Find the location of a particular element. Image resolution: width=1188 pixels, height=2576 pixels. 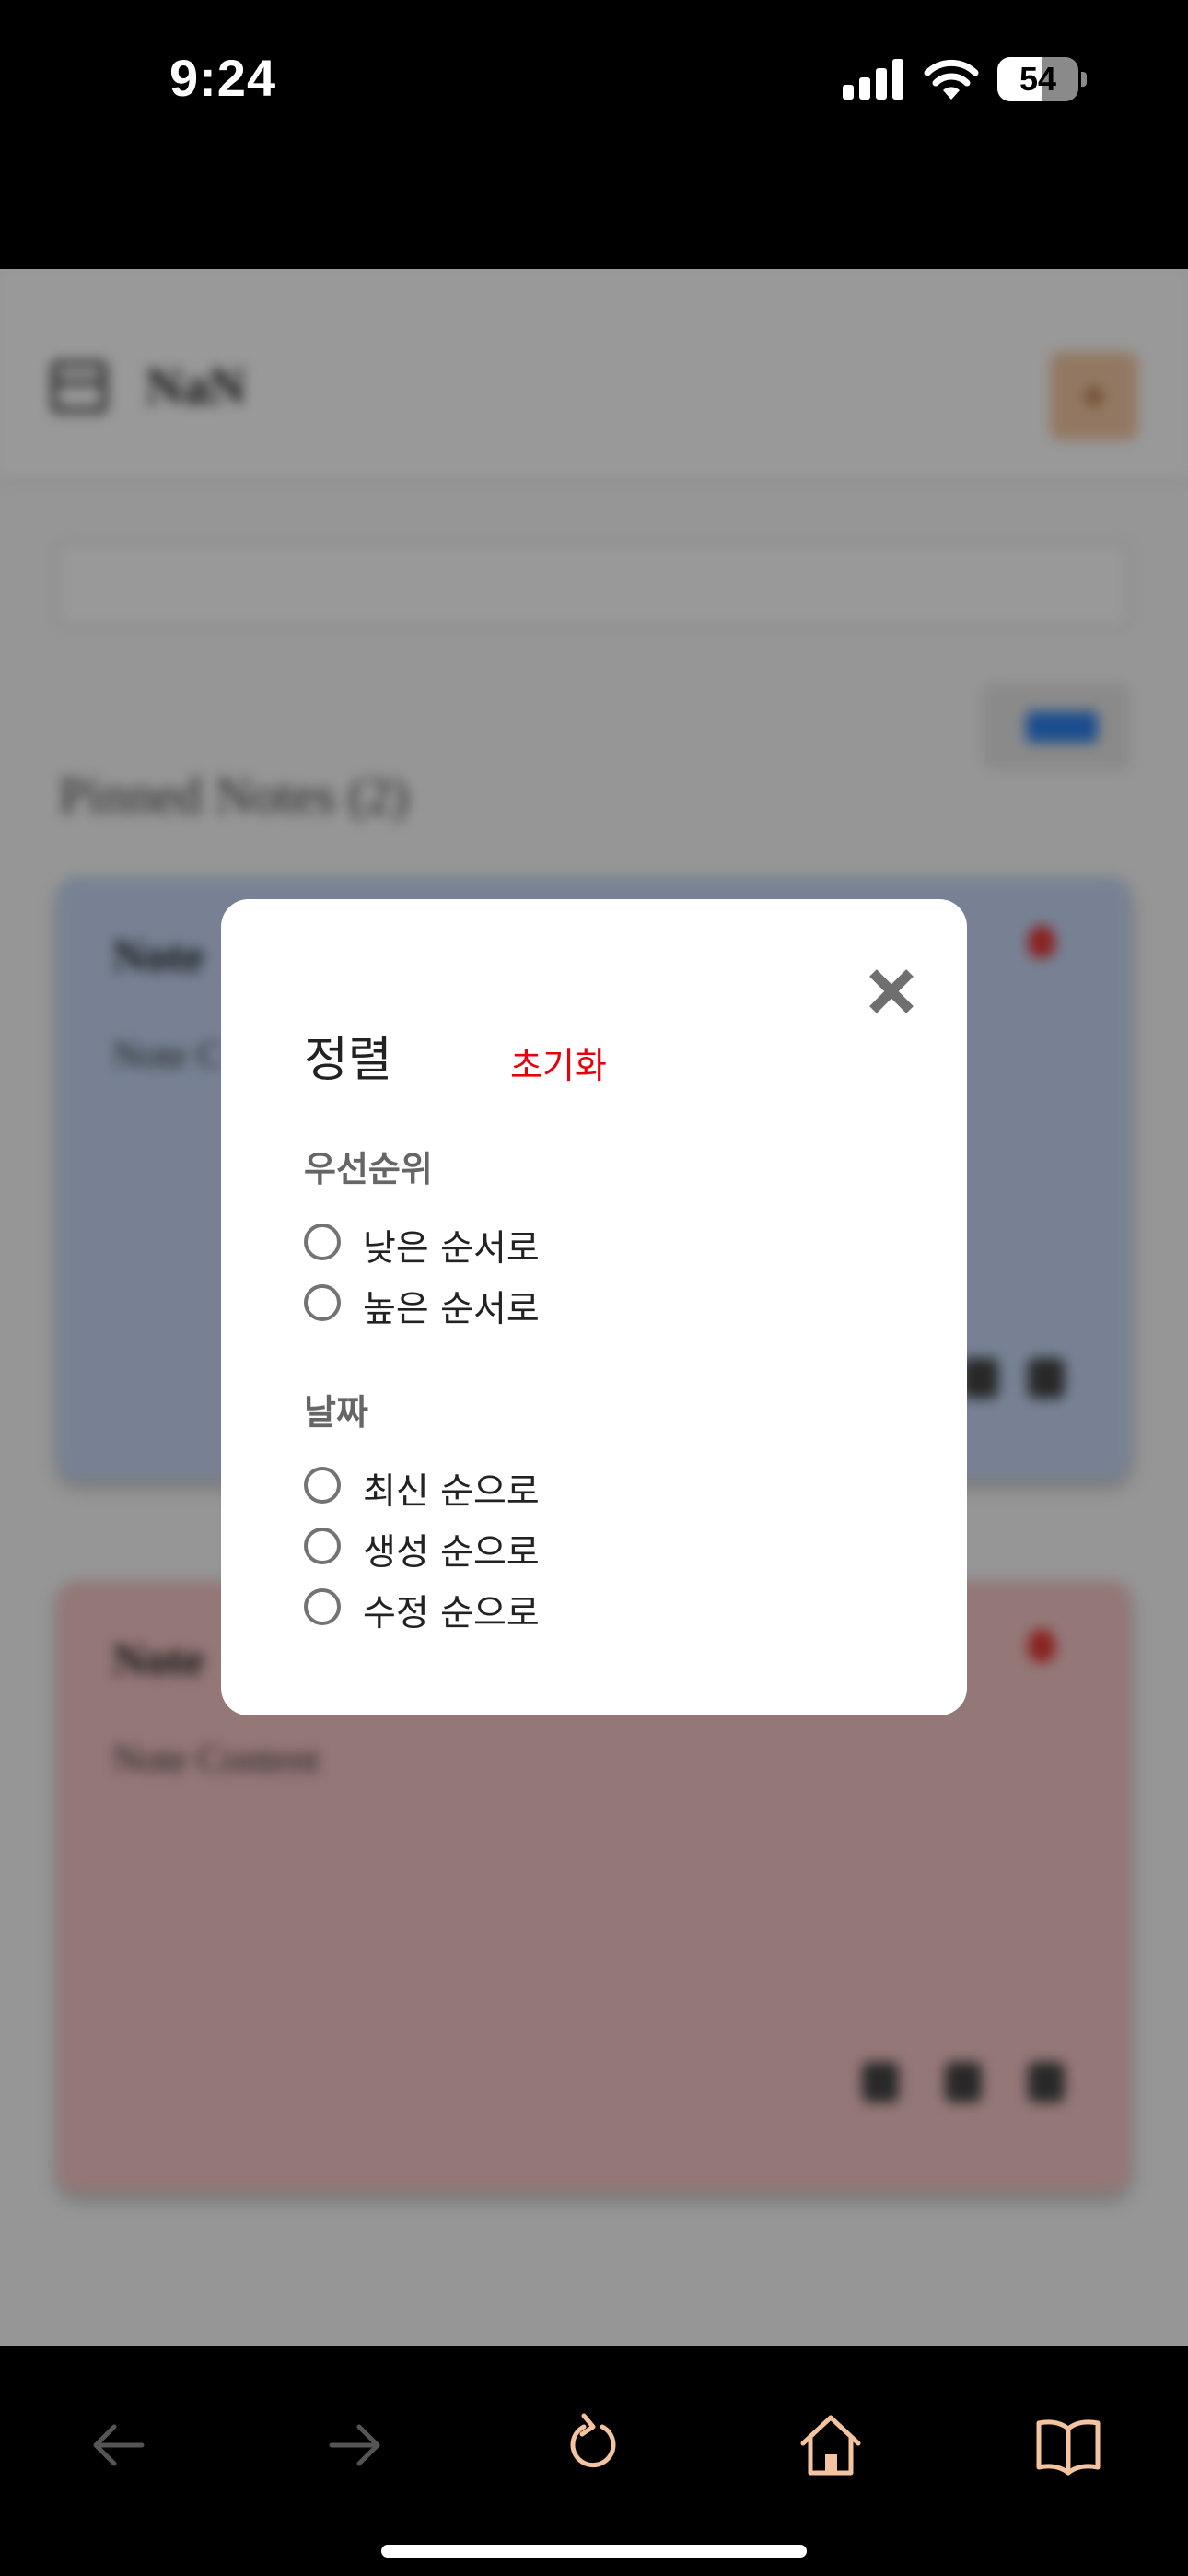

back-arrow-icon is located at coordinates (118, 2445).